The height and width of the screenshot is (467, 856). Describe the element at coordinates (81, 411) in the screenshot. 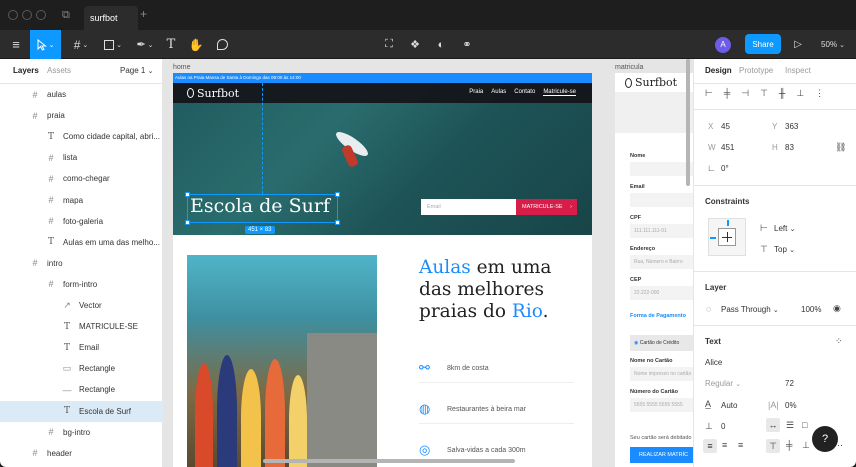

I see `layer-row: T Escola de Surf` at that location.